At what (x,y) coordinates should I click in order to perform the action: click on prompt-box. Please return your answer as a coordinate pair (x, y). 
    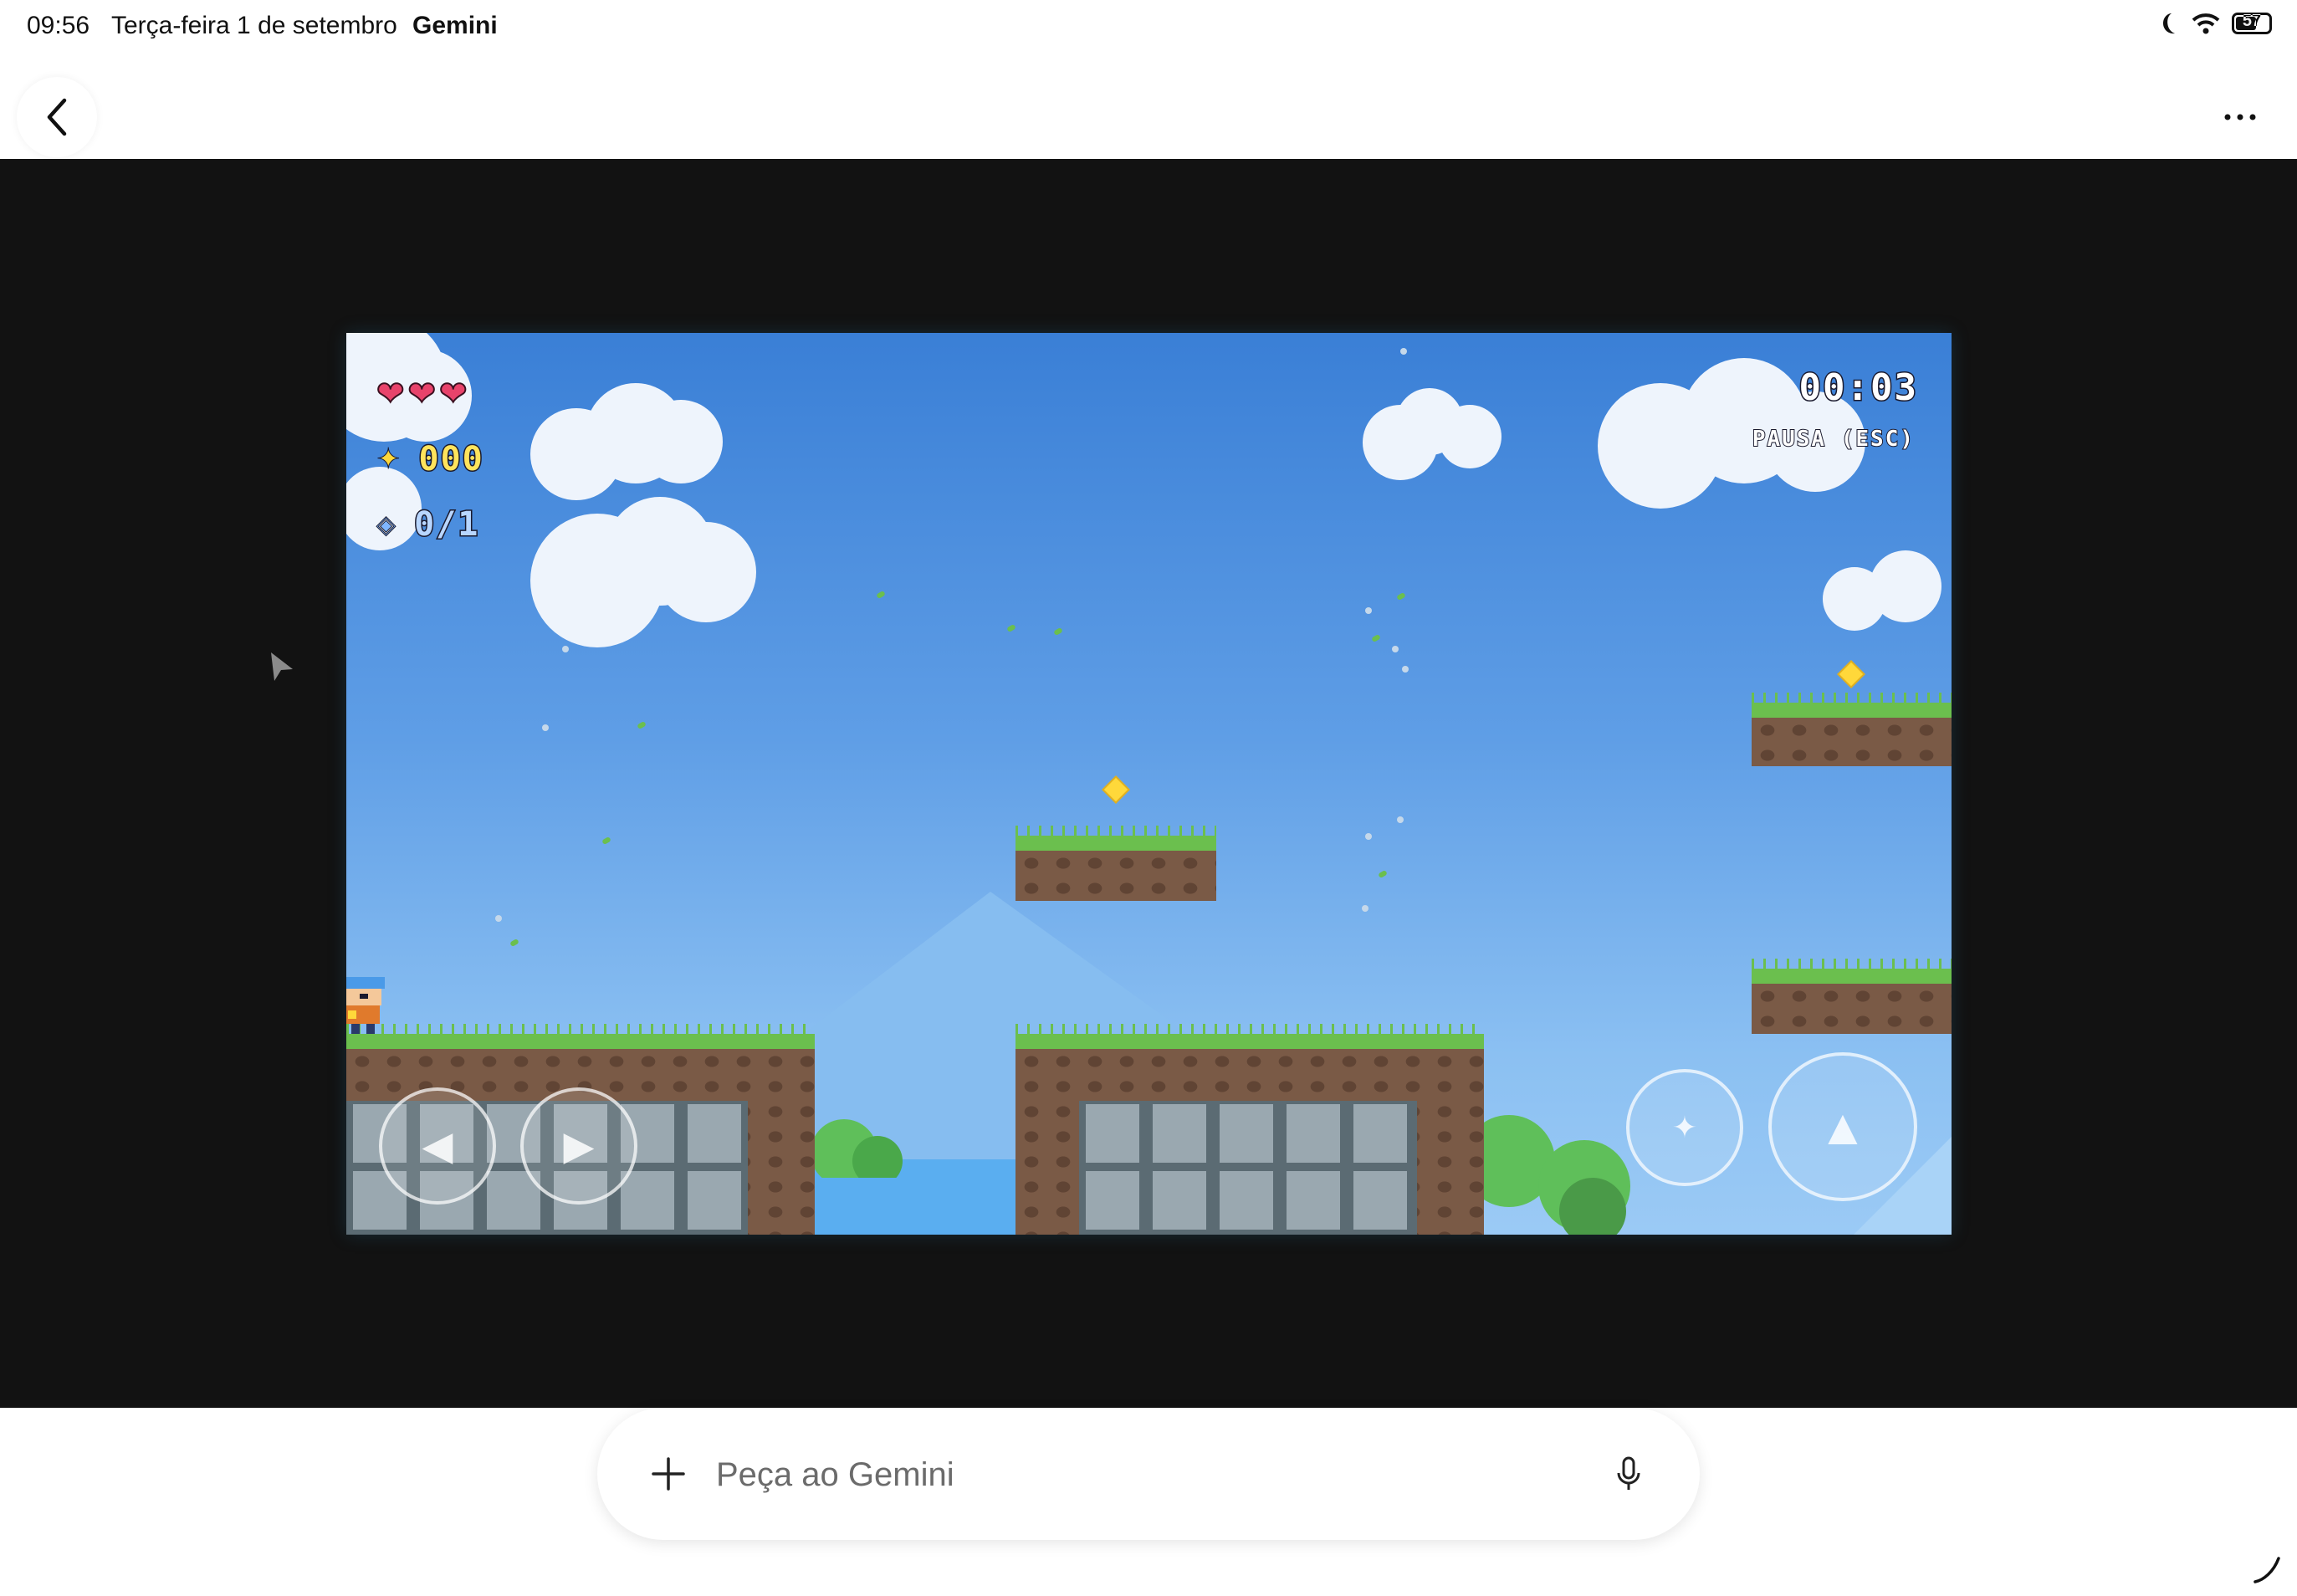
    Looking at the image, I should click on (1148, 1474).